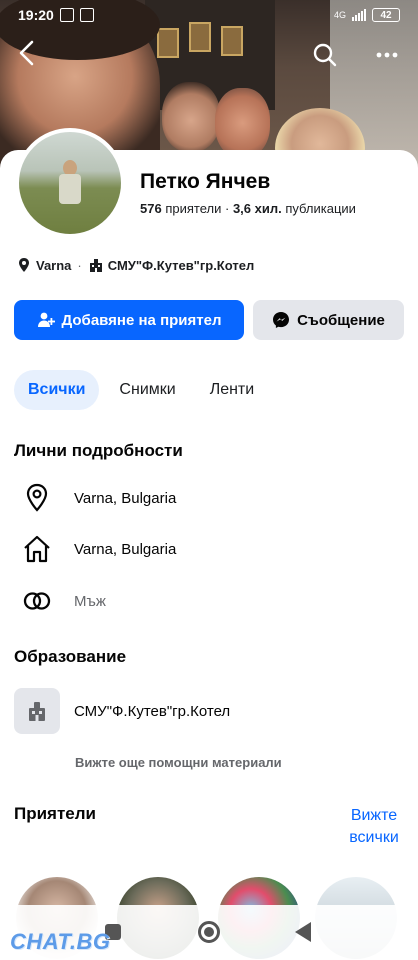 The image size is (418, 960). I want to click on notification-icon, so click(66, 15).